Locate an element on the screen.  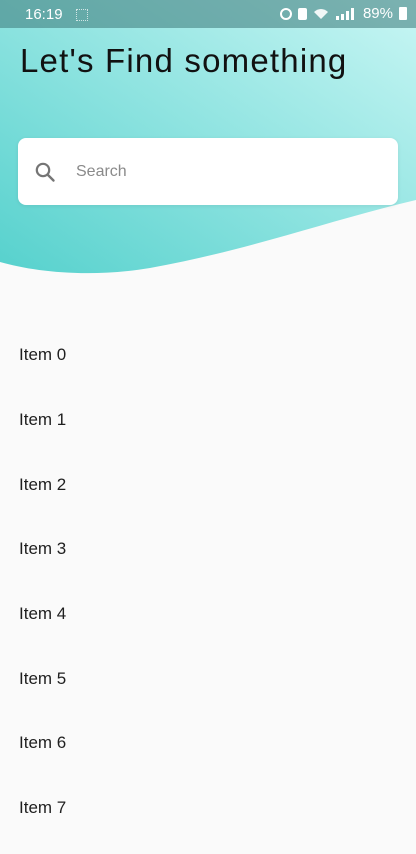
list-item: Item 3 is located at coordinates (208, 549).